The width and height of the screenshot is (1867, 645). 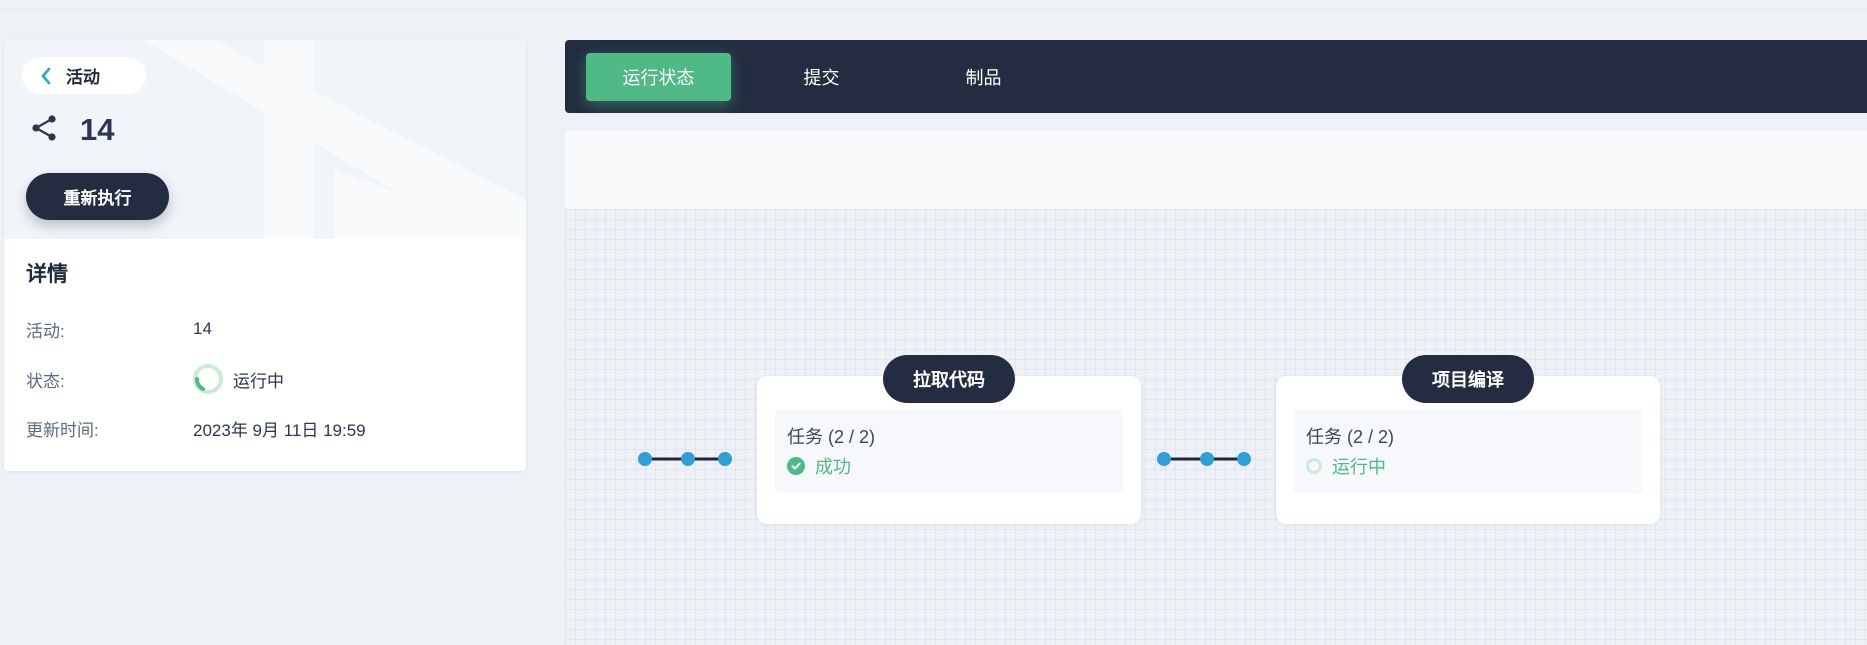 I want to click on back-to-activity-button: 活动, so click(x=84, y=75).